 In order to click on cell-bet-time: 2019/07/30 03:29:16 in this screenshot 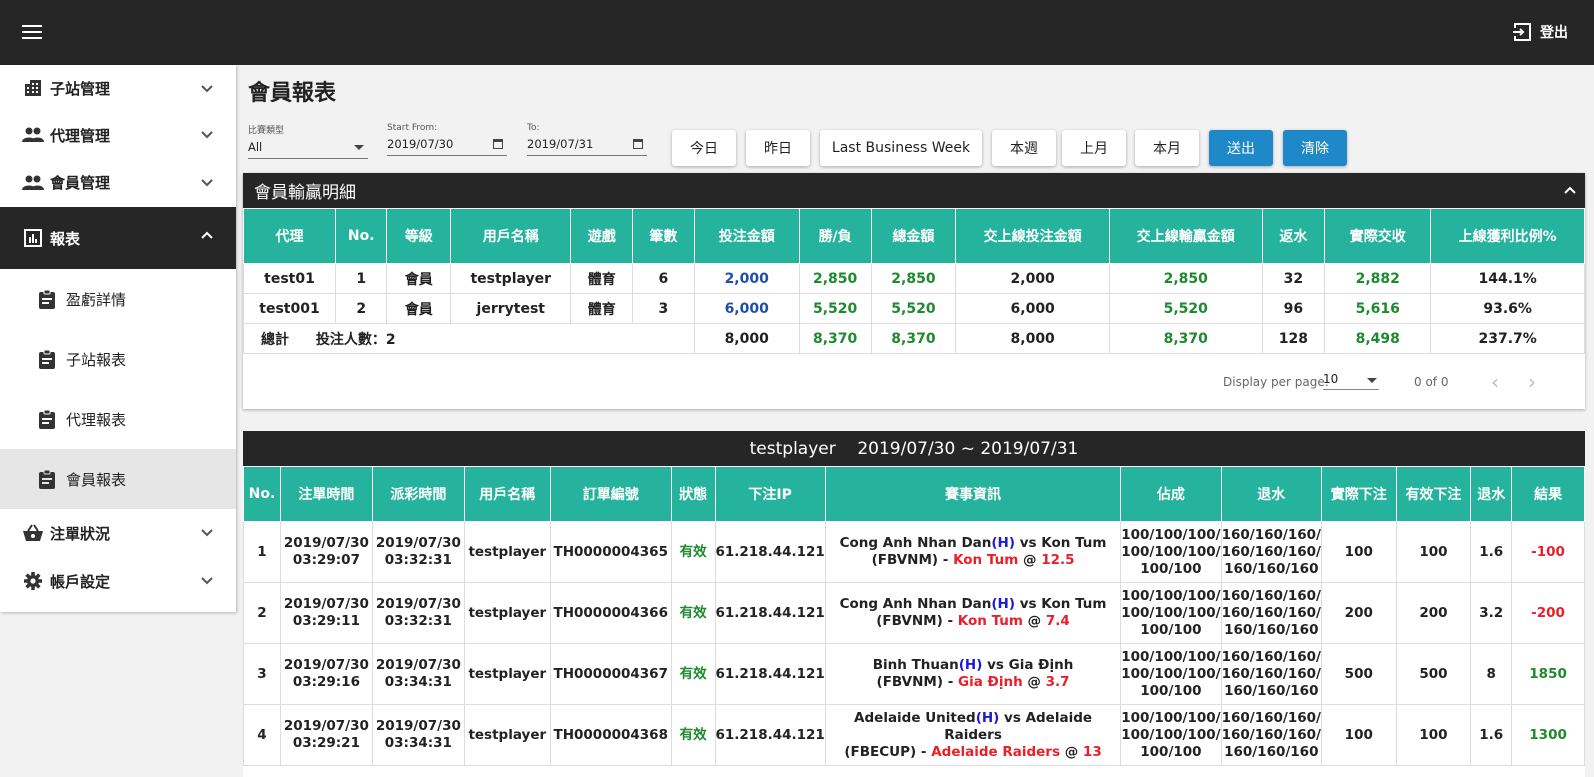, I will do `click(326, 674)`.